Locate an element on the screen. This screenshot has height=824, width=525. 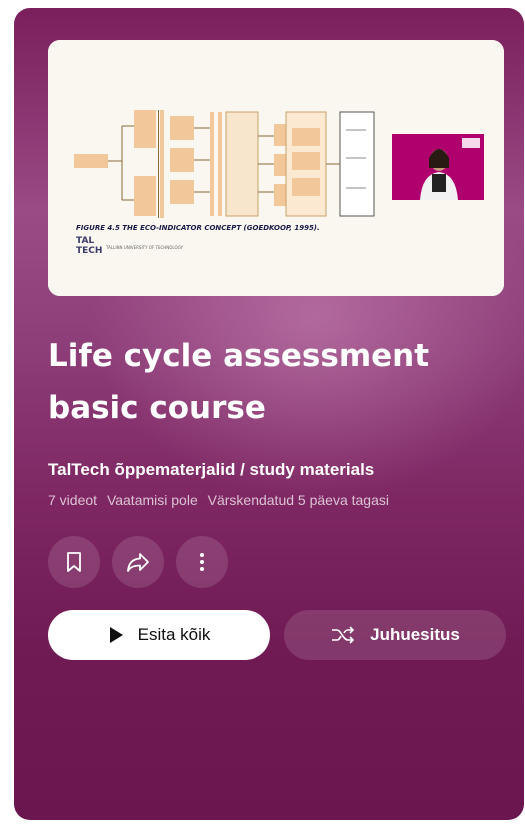
shuffle-button: Juhuesitus is located at coordinates (395, 635).